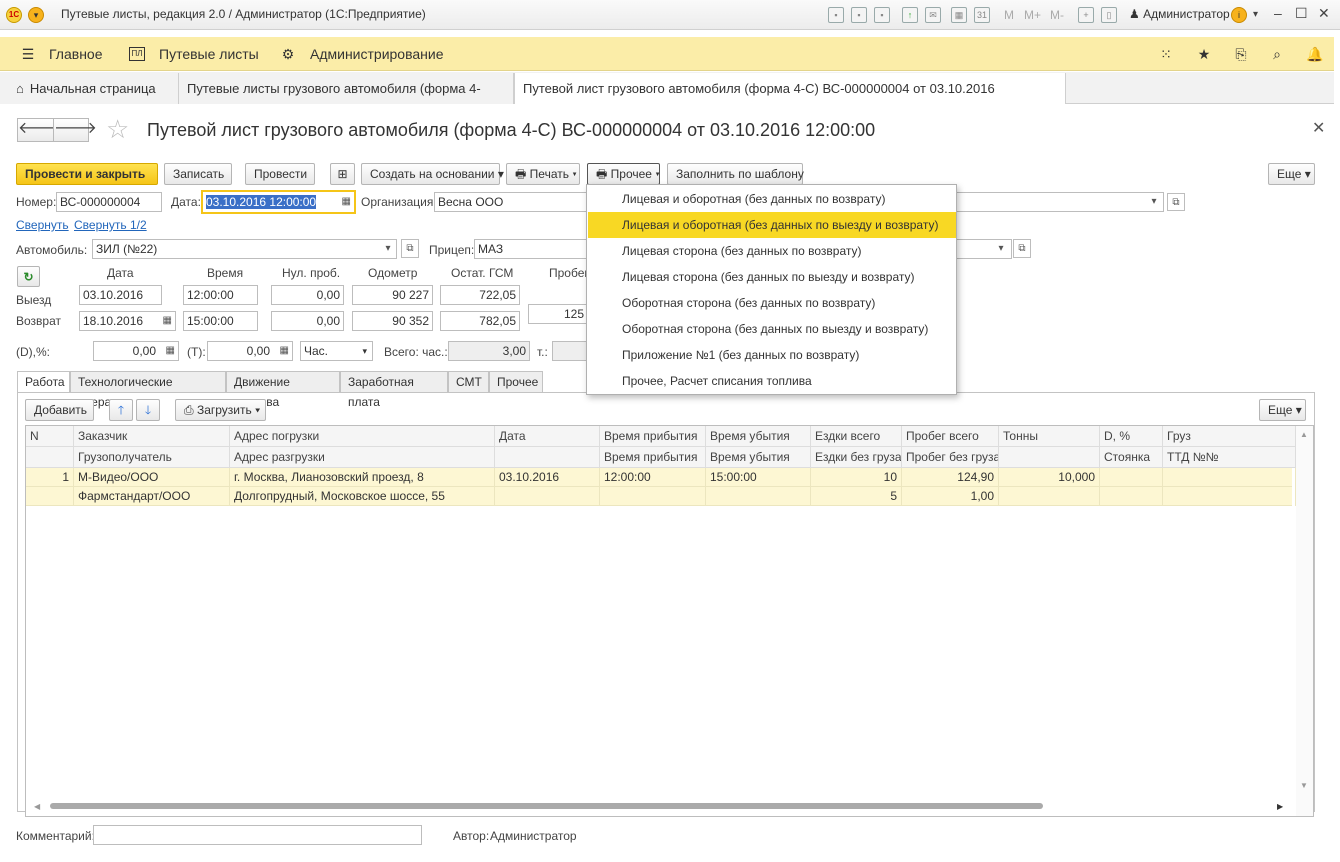 This screenshot has height=862, width=1340. I want to click on depart-odometer-field: 90 227, so click(392, 295).